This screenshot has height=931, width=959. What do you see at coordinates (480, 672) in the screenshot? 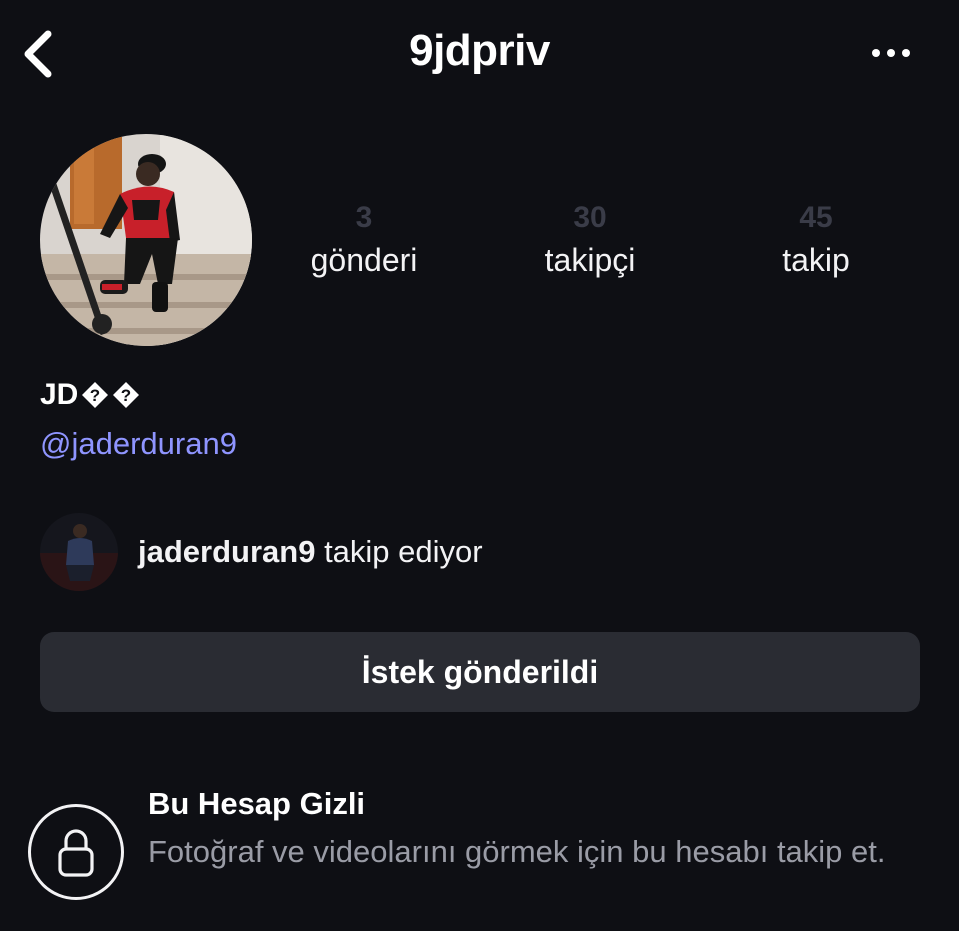
I see `request-sent-button: İstek gönderildi` at bounding box center [480, 672].